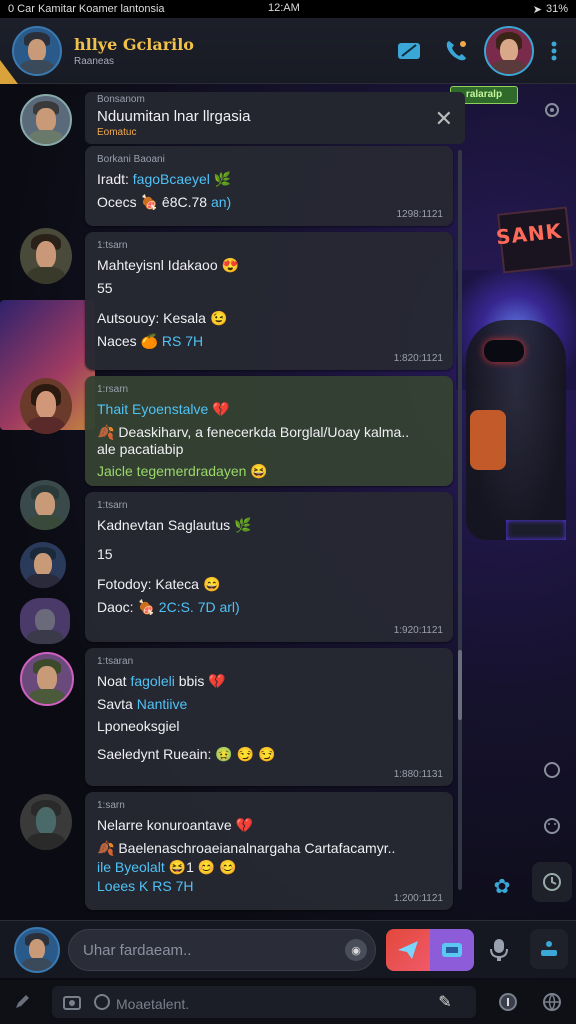  I want to click on message-input, so click(203, 950).